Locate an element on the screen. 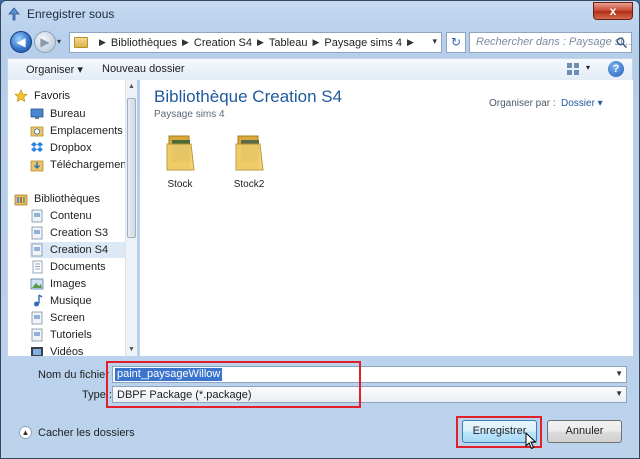 This screenshot has width=640, height=459. sidebar-item-downloads: Téléchargements is located at coordinates (83, 165).